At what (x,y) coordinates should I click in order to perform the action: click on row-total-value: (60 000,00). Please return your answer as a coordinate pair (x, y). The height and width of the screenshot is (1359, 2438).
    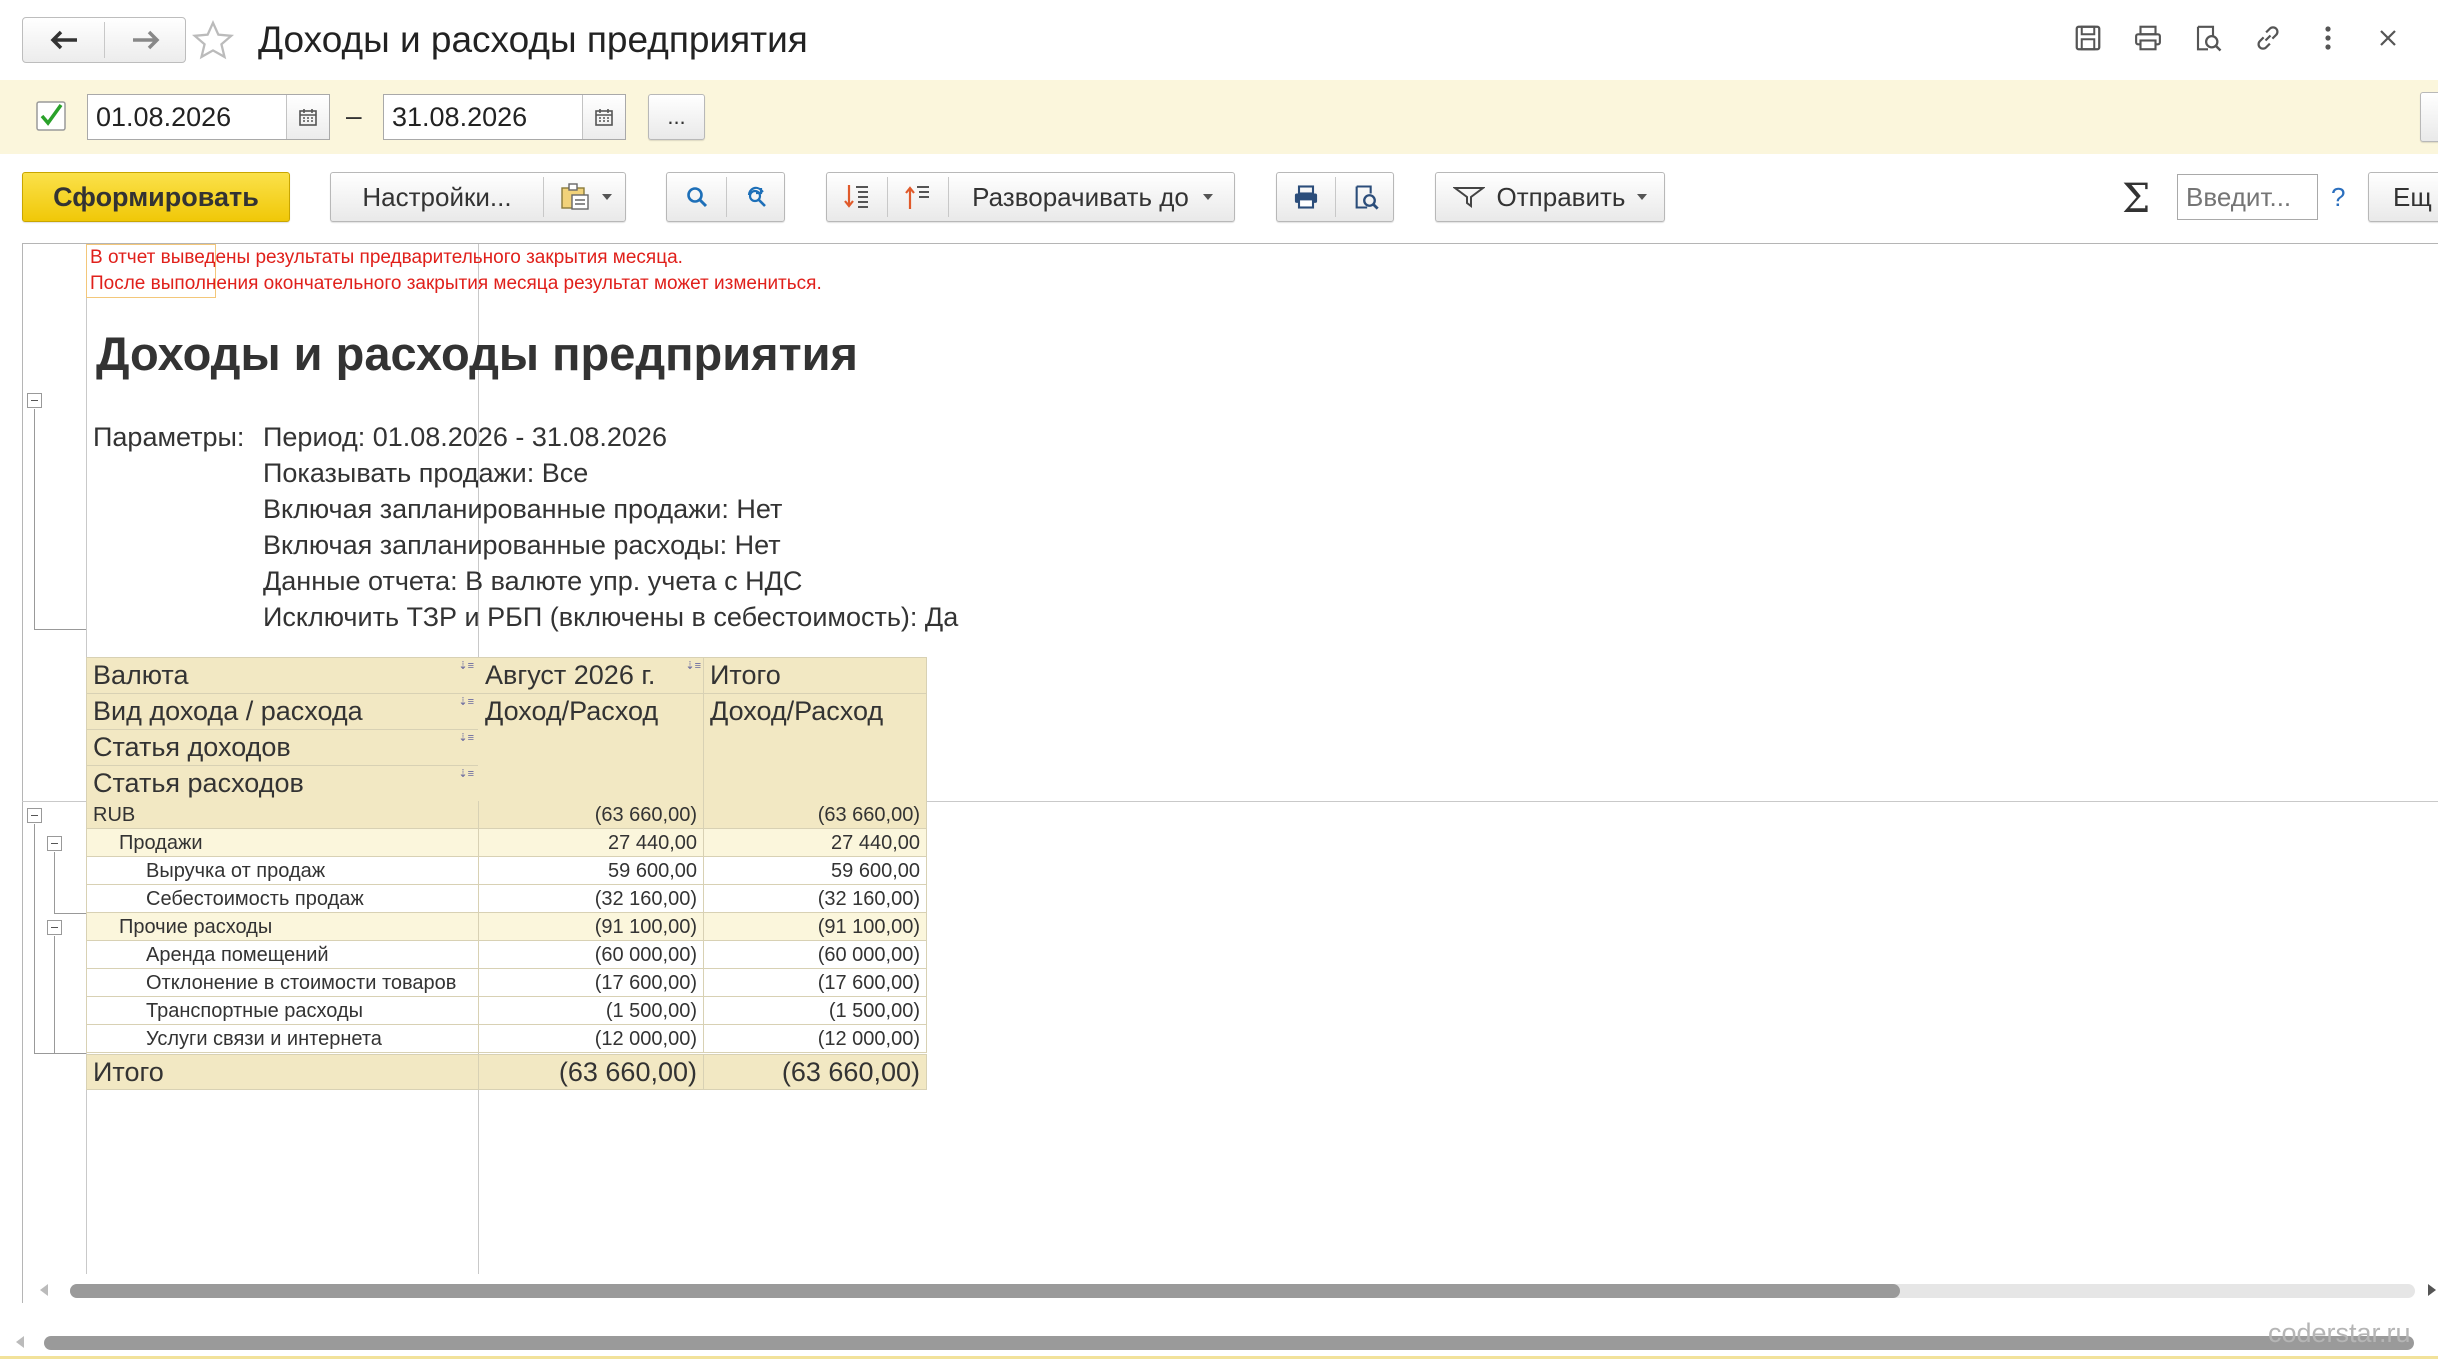
    Looking at the image, I should click on (815, 955).